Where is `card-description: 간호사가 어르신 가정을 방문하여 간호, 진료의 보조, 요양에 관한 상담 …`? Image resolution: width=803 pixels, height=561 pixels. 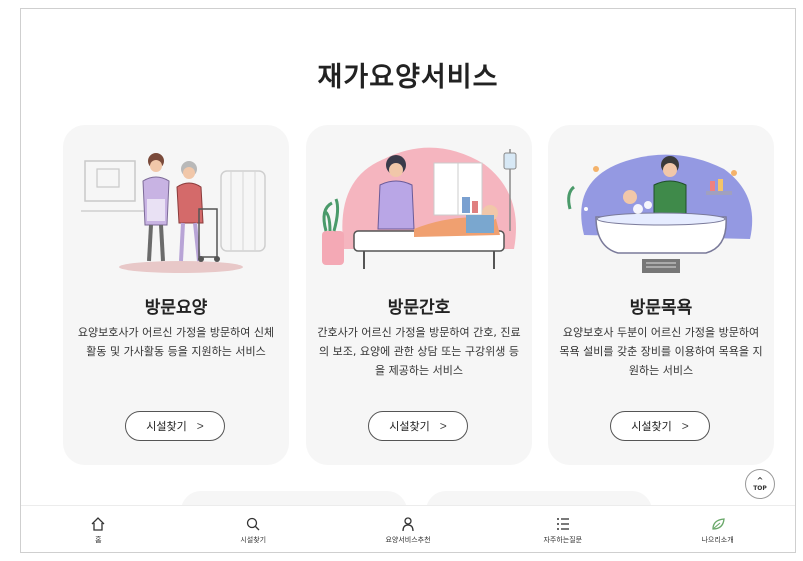 card-description: 간호사가 어르신 가정을 방문하여 간호, 진료의 보조, 요양에 관한 상담 … is located at coordinates (419, 351).